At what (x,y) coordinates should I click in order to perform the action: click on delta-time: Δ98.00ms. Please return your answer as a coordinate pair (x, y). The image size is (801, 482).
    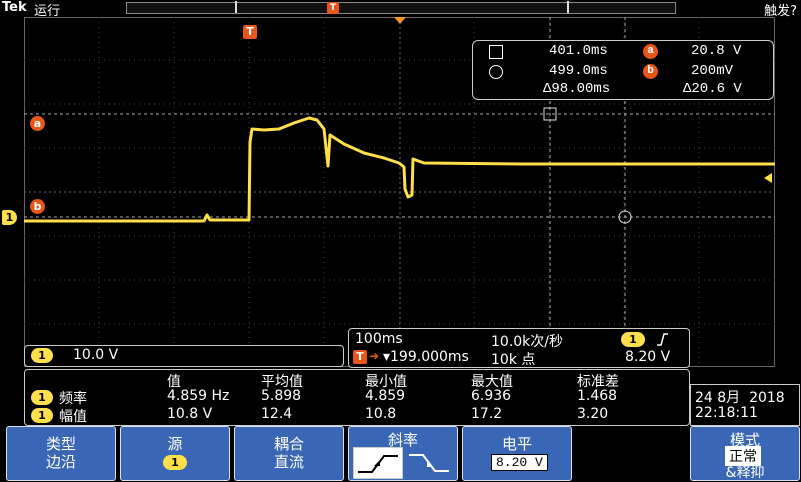
    Looking at the image, I should click on (577, 89).